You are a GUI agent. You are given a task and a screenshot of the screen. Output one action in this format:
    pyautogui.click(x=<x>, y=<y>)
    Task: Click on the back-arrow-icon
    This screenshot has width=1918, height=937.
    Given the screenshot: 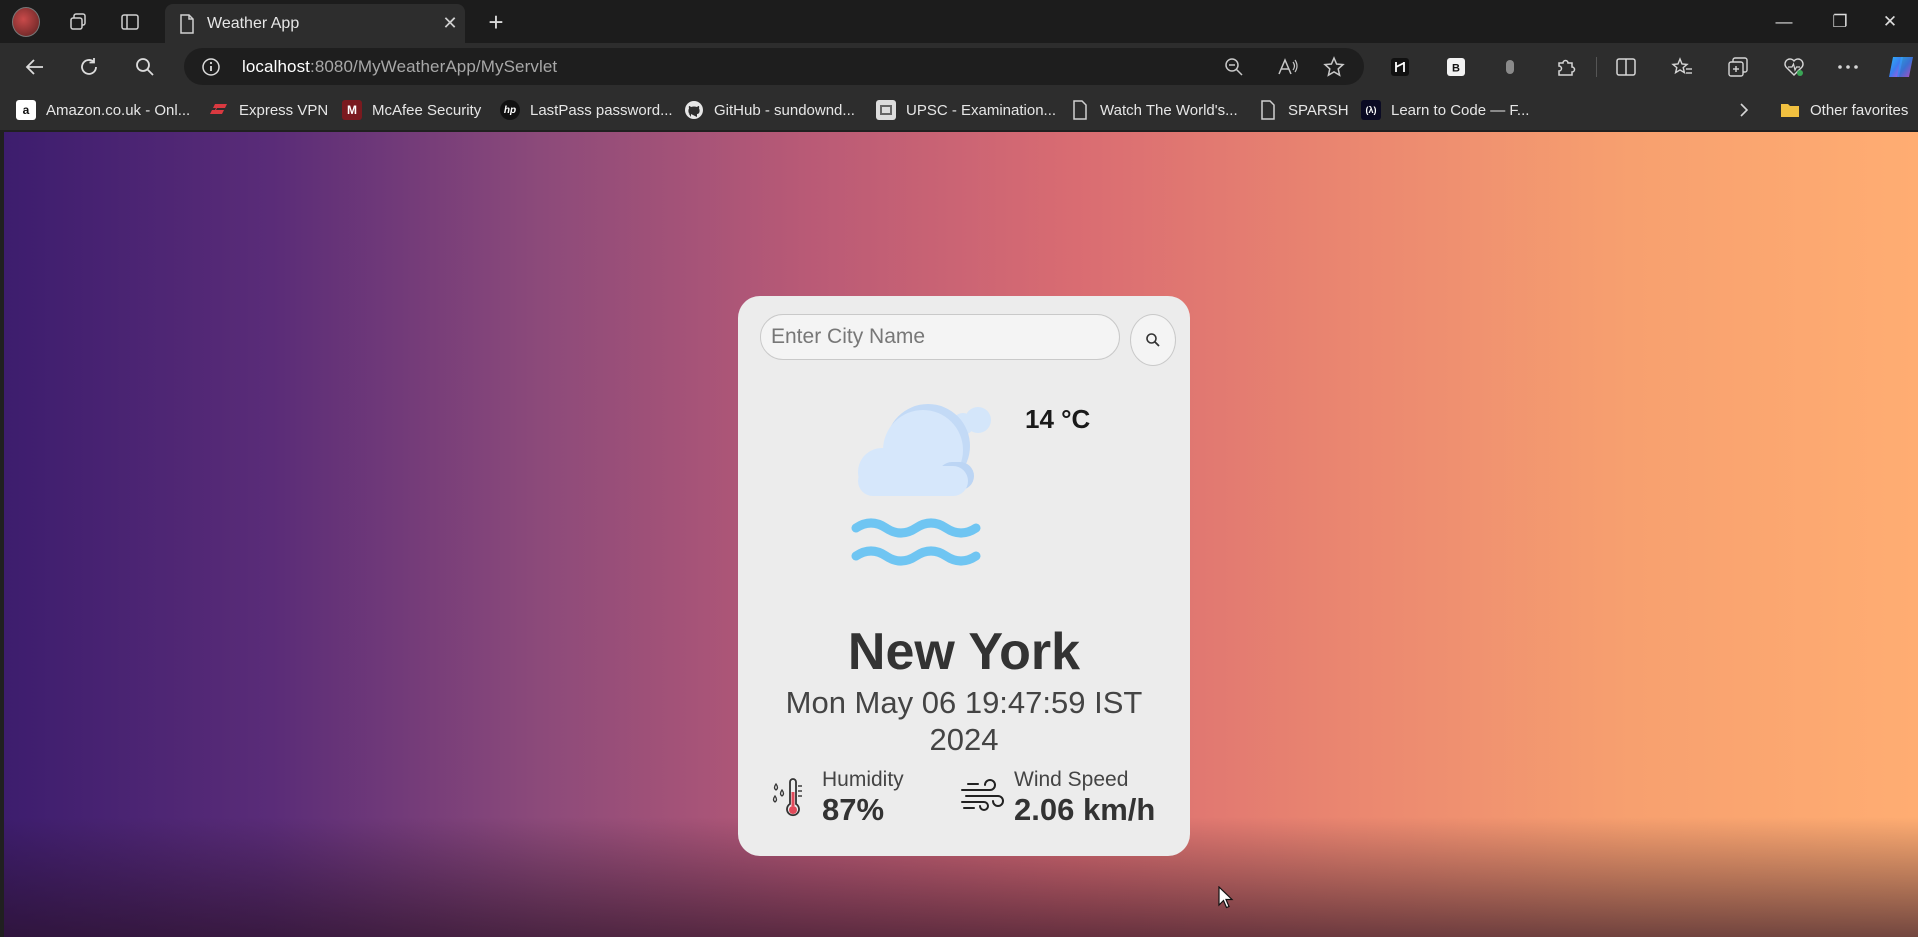 What is the action you would take?
    pyautogui.click(x=34, y=67)
    